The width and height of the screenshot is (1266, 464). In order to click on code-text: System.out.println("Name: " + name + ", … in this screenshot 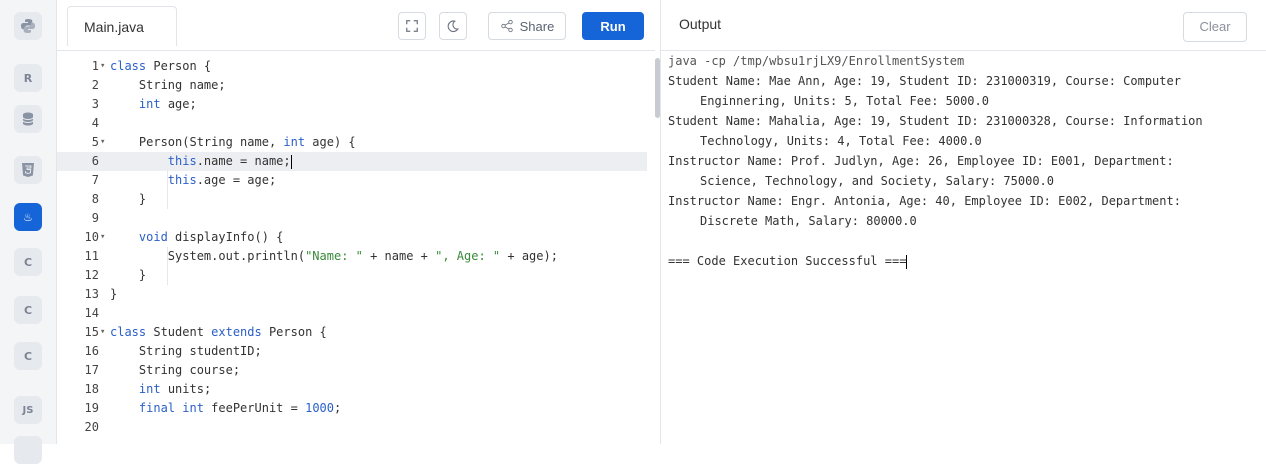, I will do `click(334, 256)`.